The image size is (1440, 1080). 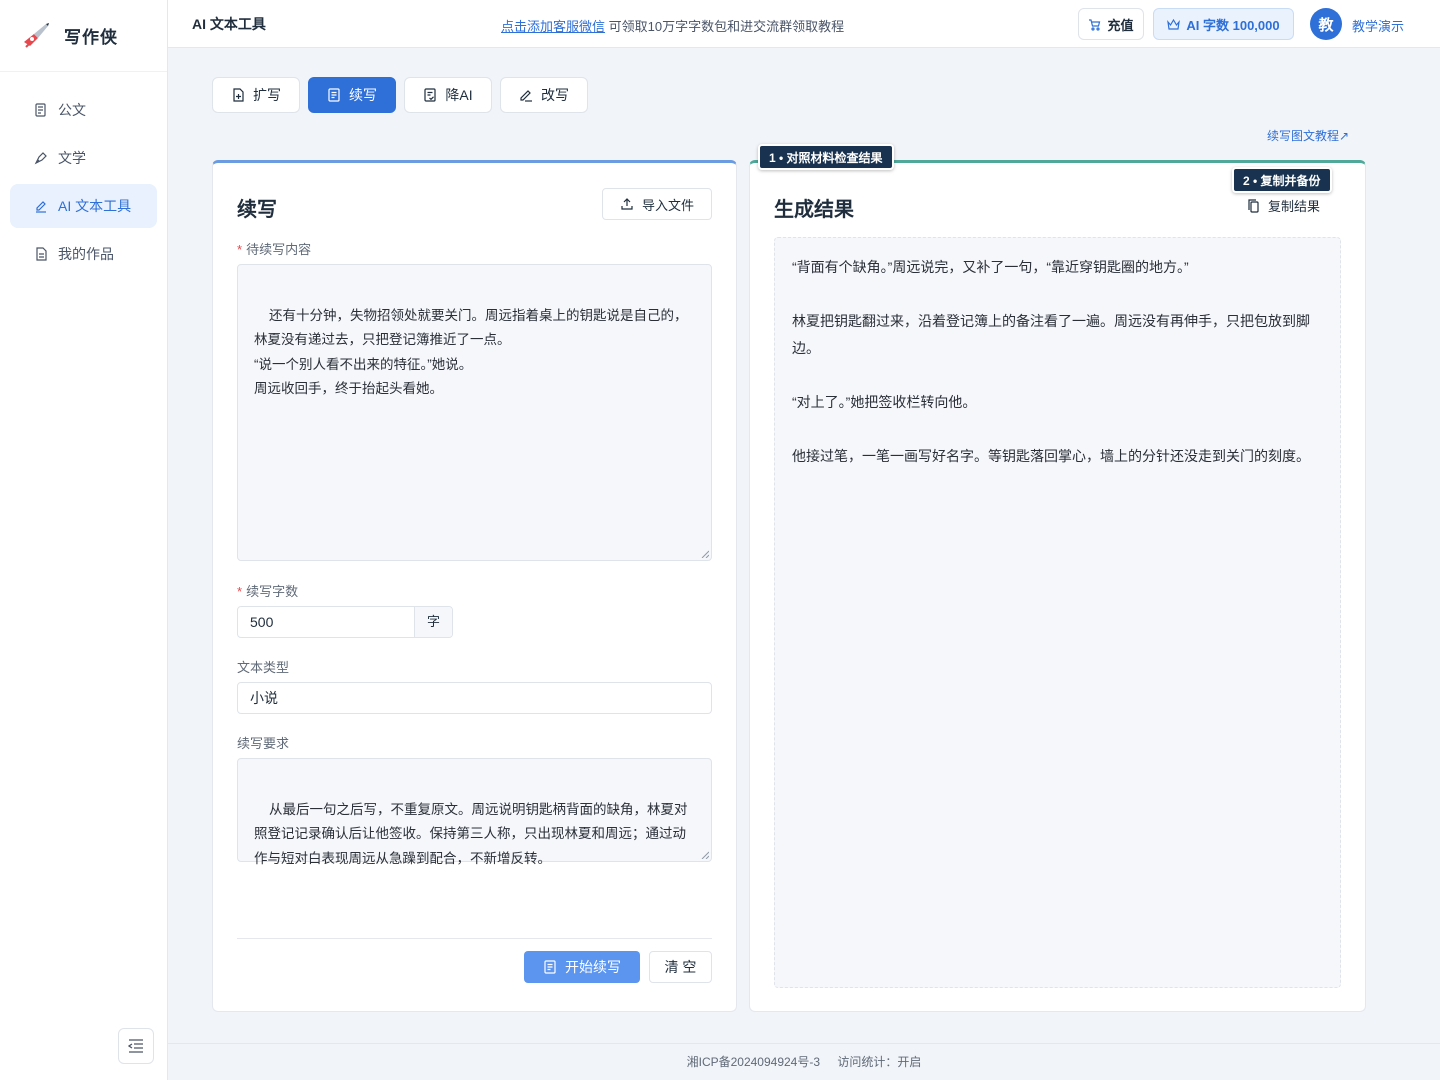 I want to click on file-icon, so click(x=41, y=254).